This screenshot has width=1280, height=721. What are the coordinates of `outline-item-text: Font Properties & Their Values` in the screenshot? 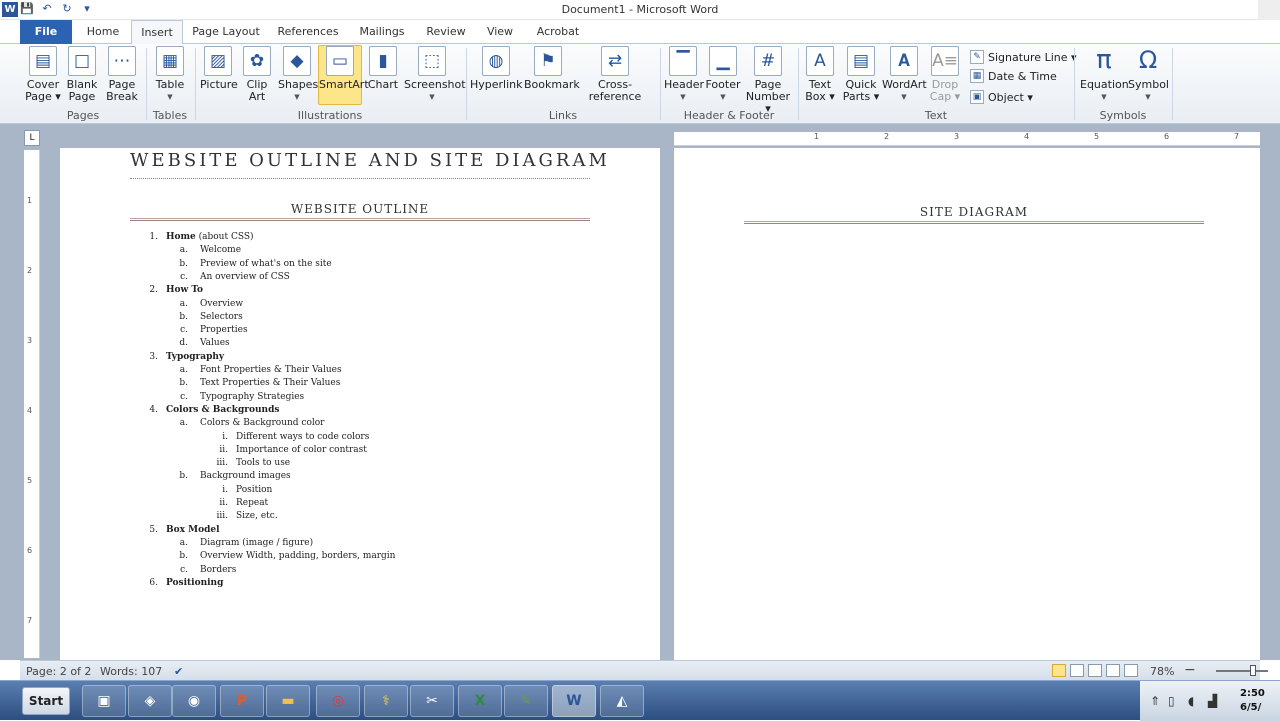 It's located at (271, 370).